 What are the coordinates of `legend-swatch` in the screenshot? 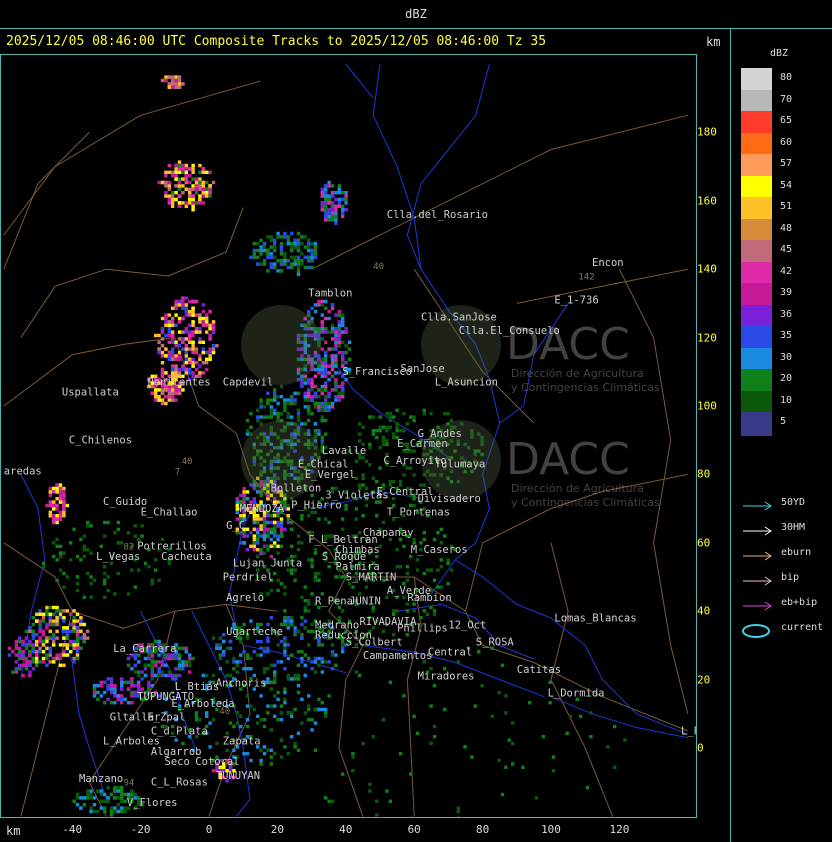 It's located at (756, 80).